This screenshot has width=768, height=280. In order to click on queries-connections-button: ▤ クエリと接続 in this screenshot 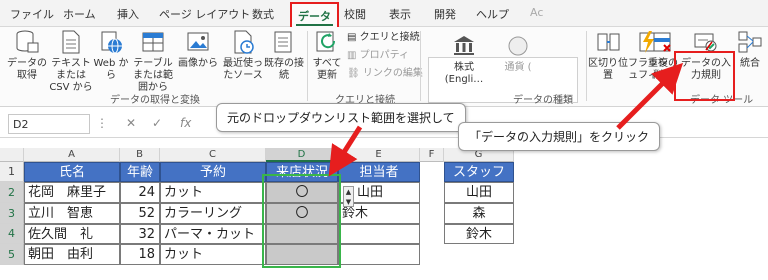, I will do `click(383, 38)`.